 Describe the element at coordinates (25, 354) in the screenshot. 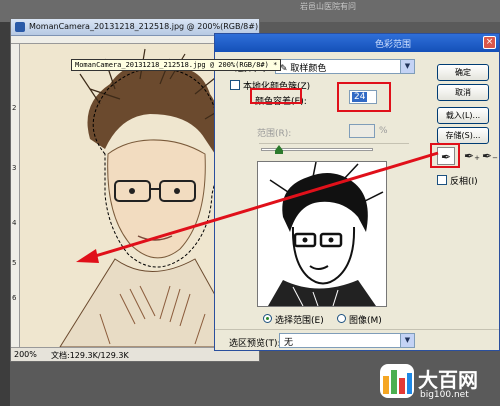

I see `zoom-level: 200%` at that location.